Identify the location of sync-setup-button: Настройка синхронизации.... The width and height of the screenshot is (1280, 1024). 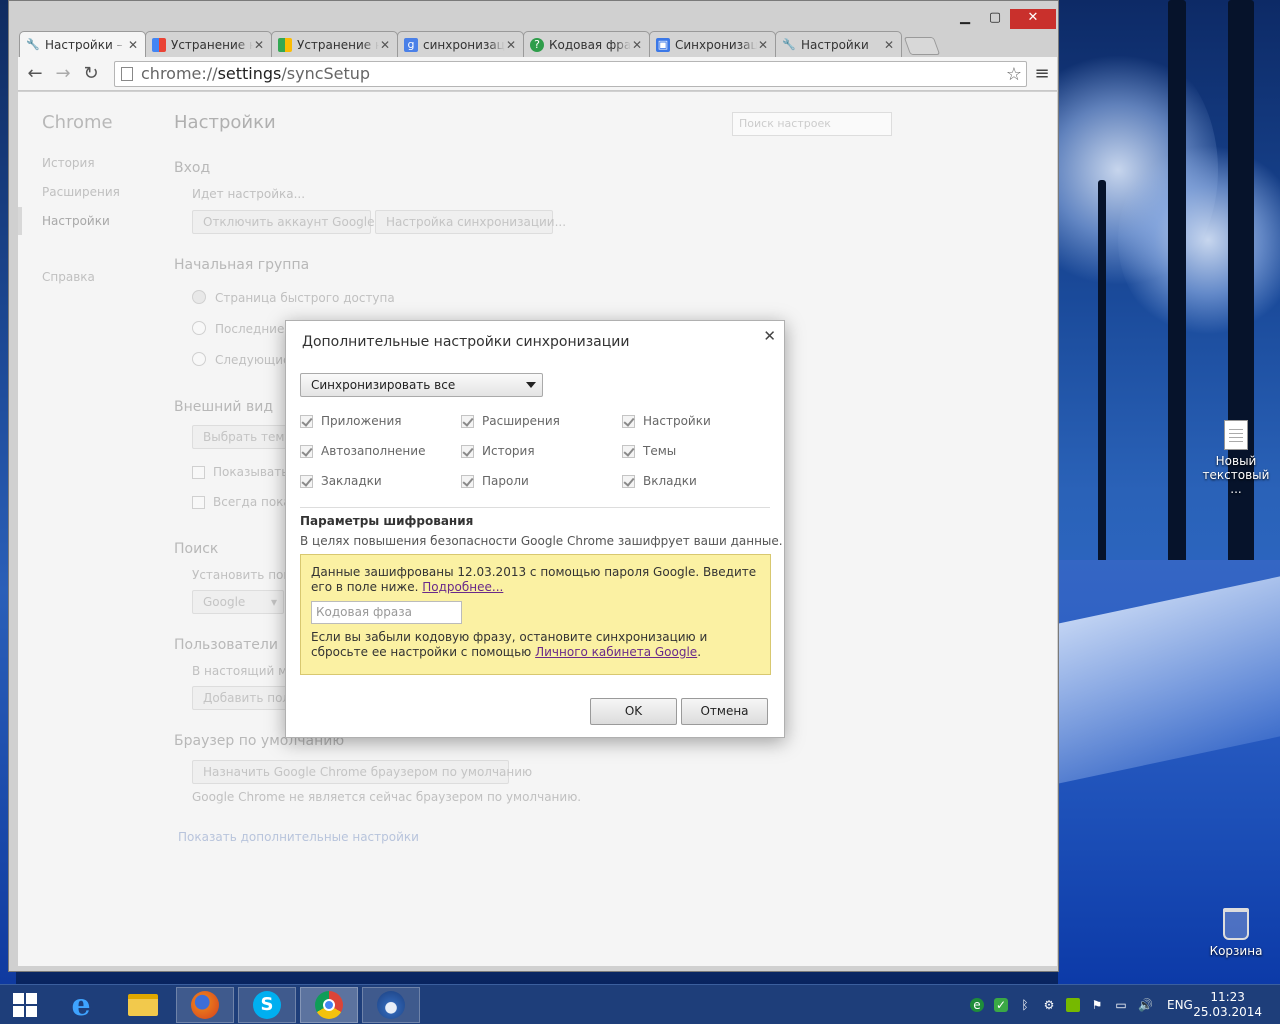
(470, 222).